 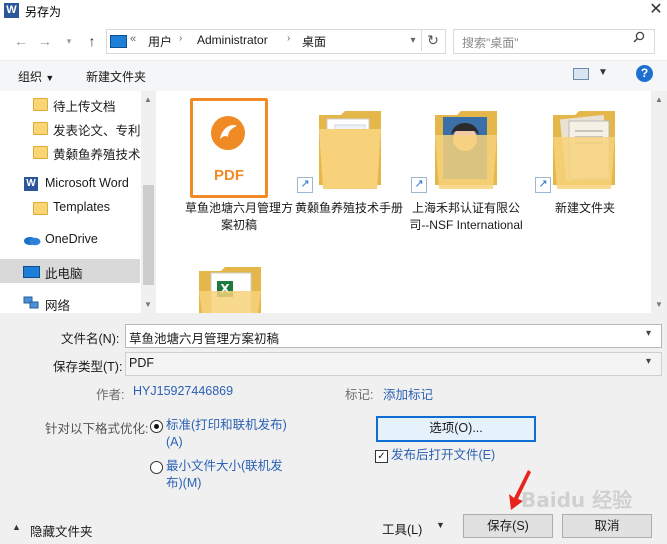 What do you see at coordinates (577, 500) in the screenshot?
I see `baidu-watermark: Baidu 经验` at bounding box center [577, 500].